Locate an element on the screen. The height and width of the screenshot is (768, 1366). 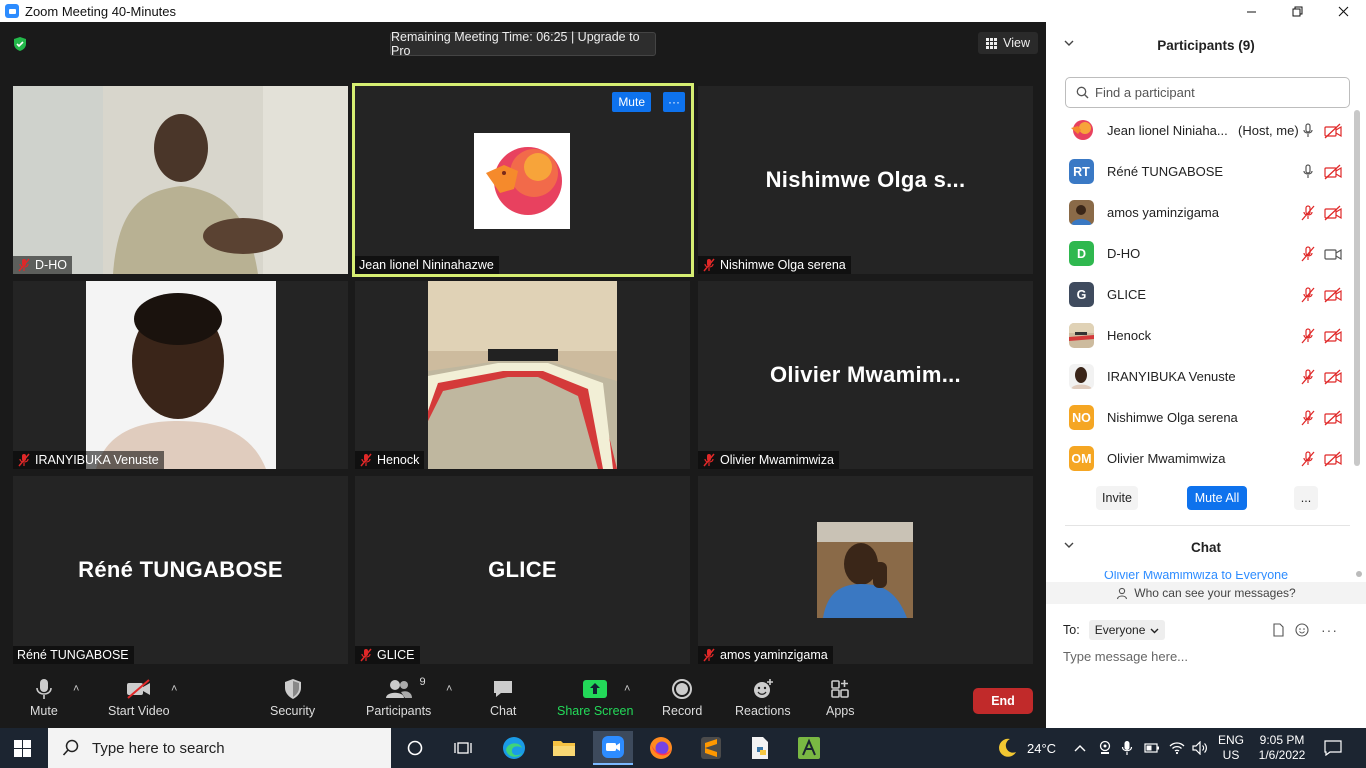
minimize-button is located at coordinates (1251, 11).